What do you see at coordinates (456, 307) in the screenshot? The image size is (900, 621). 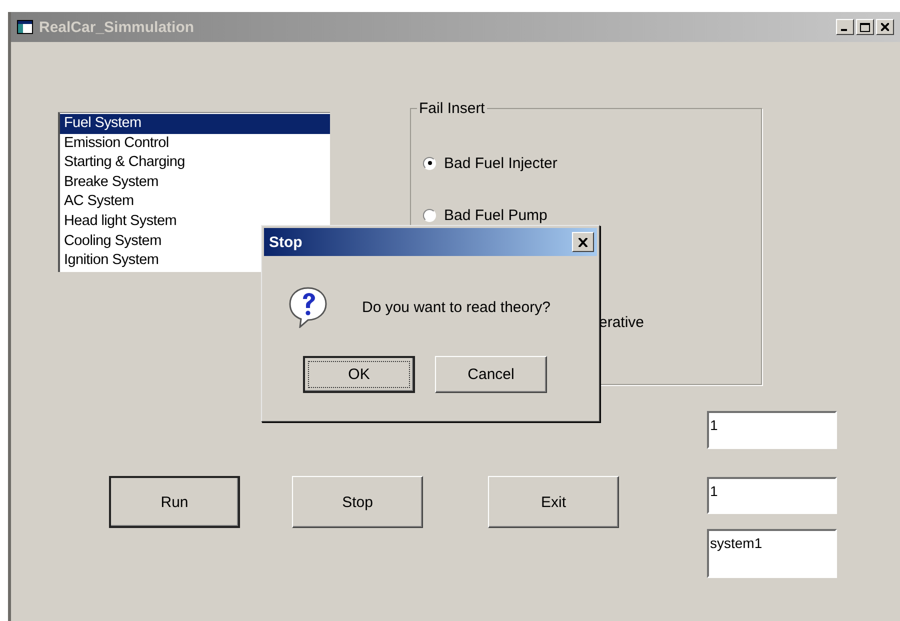 I see `dialog-message: Do you want to read theory?` at bounding box center [456, 307].